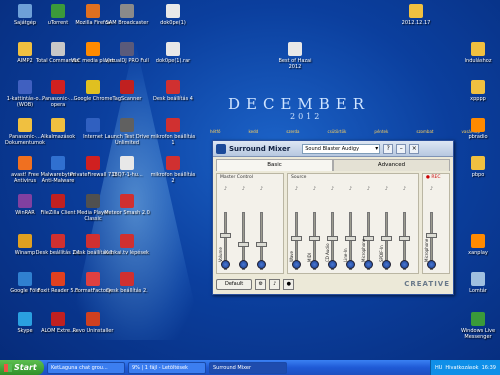 This screenshot has height=375, width=500. I want to click on desktop-icon: Lomtár, so click(477, 283).